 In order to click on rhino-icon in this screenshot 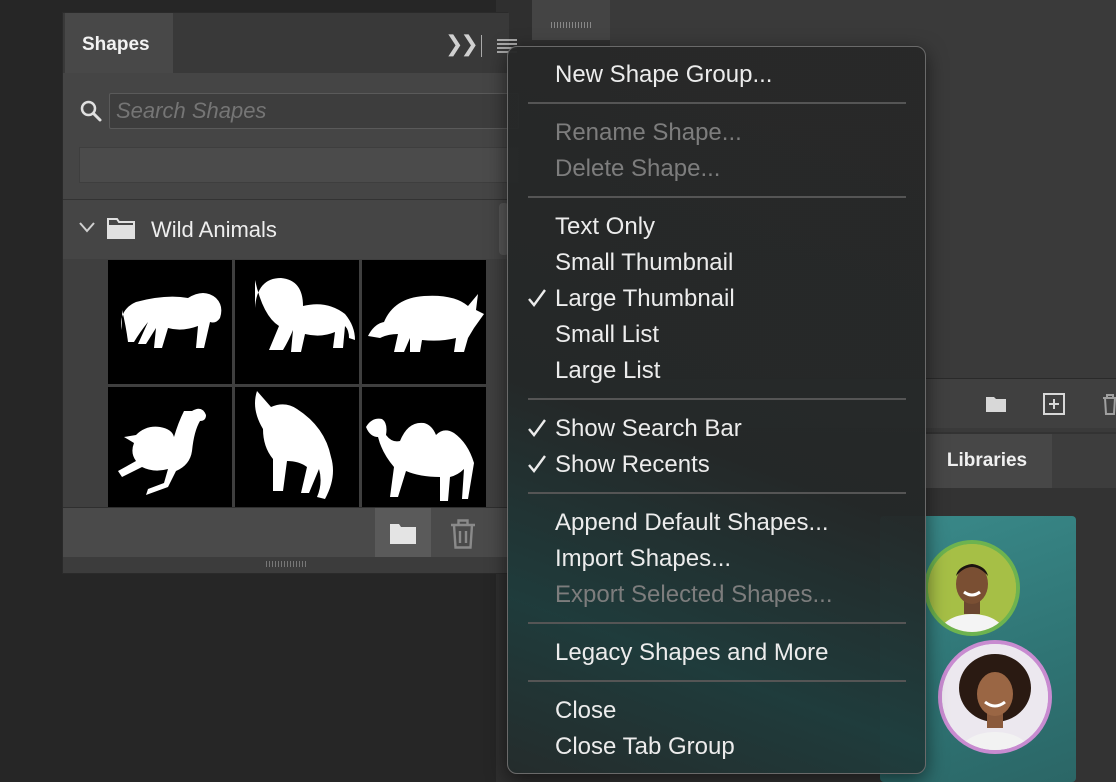, I will do `click(426, 323)`.